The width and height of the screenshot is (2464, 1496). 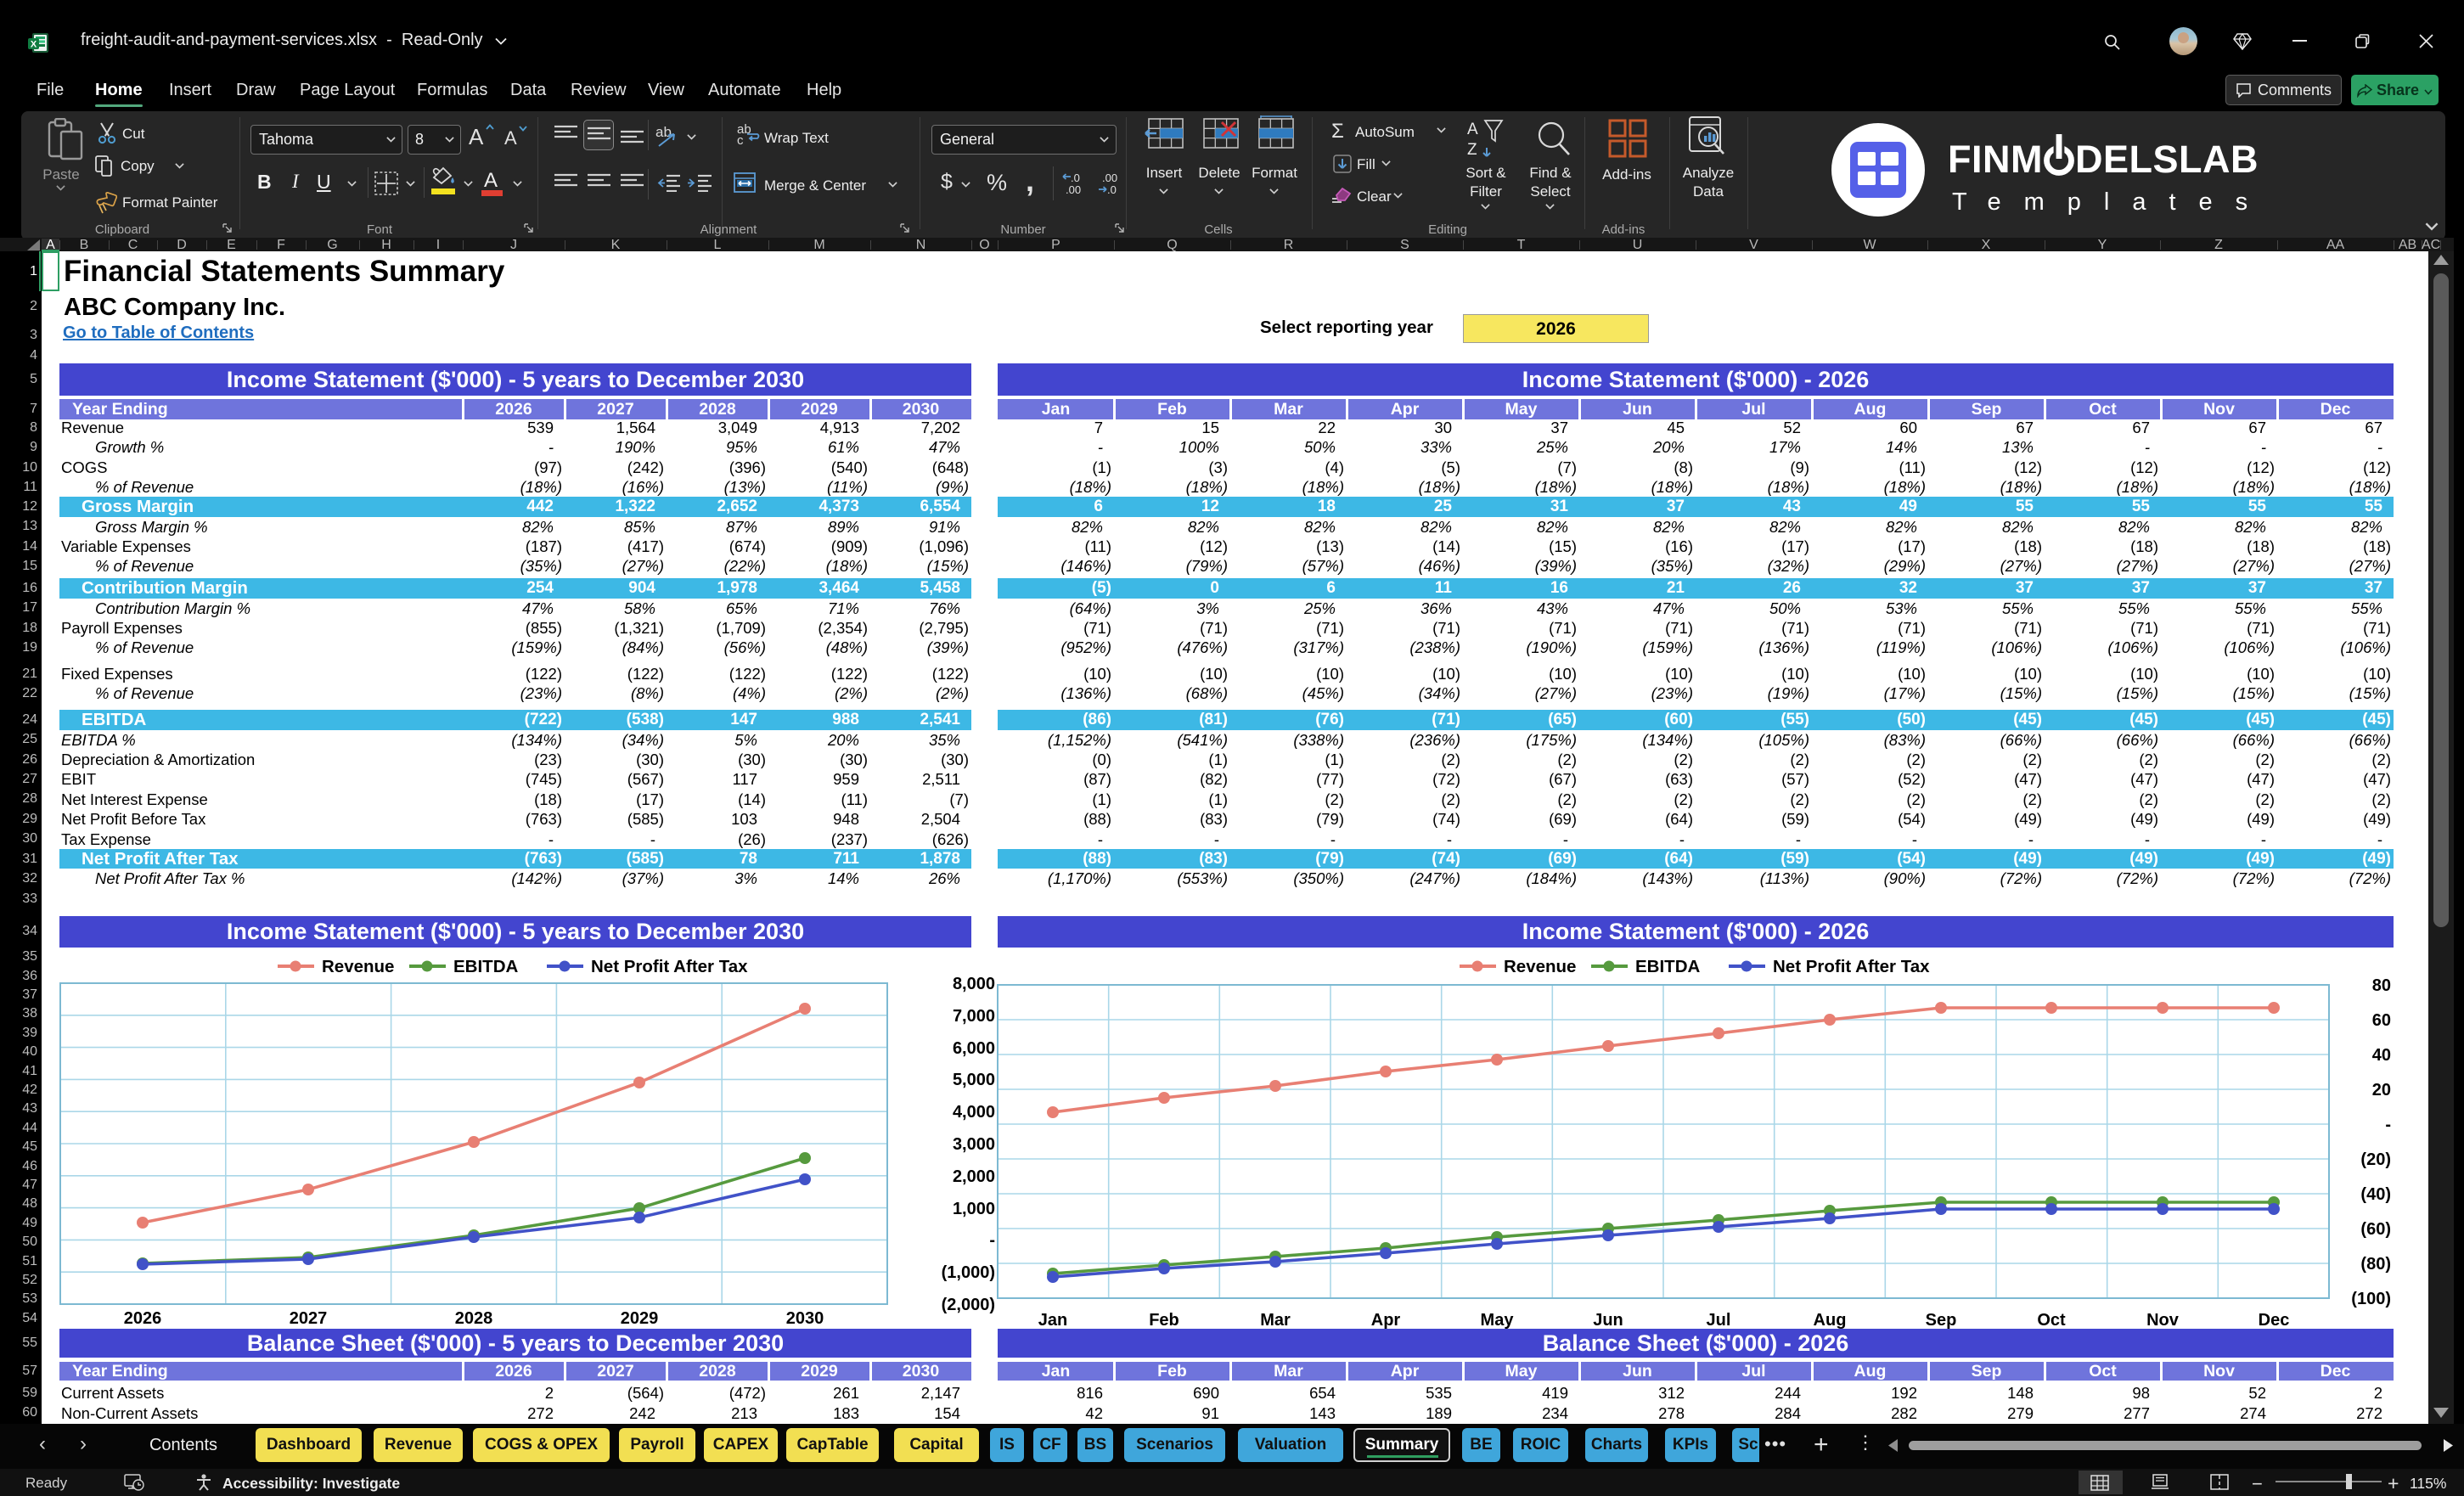 What do you see at coordinates (640, 1318) in the screenshot?
I see `svg-text: 2029` at bounding box center [640, 1318].